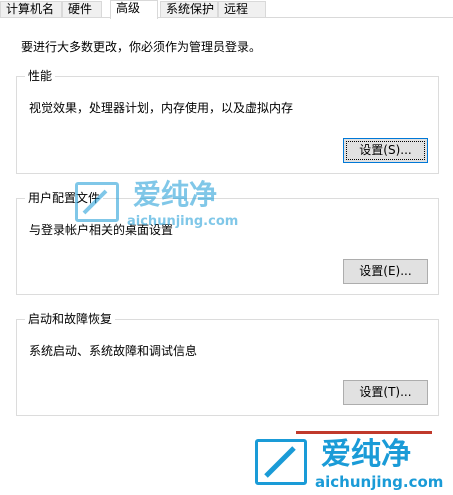  Describe the element at coordinates (113, 351) in the screenshot. I see `startup-recovery-description: 系统启动、系统故障和调试信息` at that location.